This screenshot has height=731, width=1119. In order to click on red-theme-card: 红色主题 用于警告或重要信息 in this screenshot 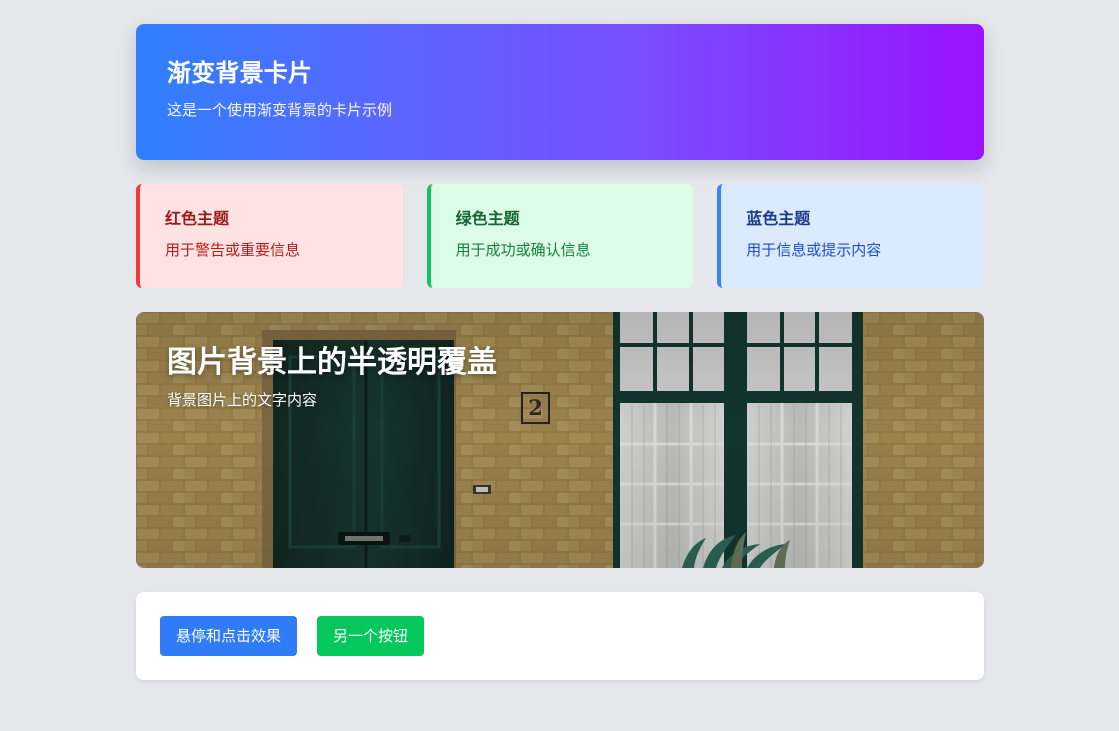, I will do `click(269, 236)`.